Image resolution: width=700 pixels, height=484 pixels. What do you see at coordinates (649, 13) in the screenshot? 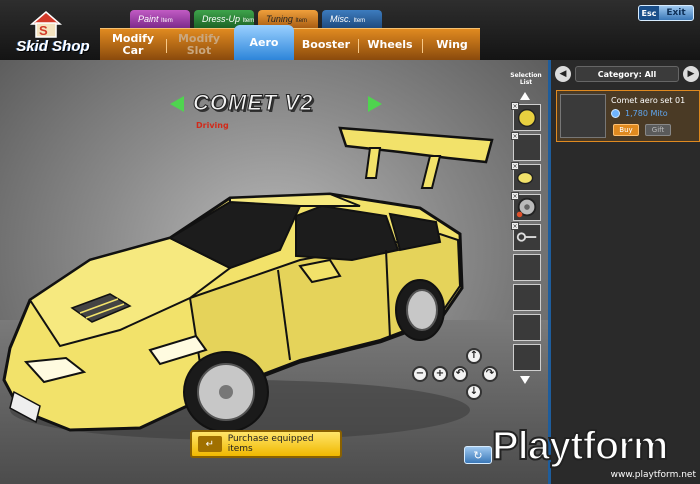
I see `esc-key-label: Esc` at bounding box center [649, 13].